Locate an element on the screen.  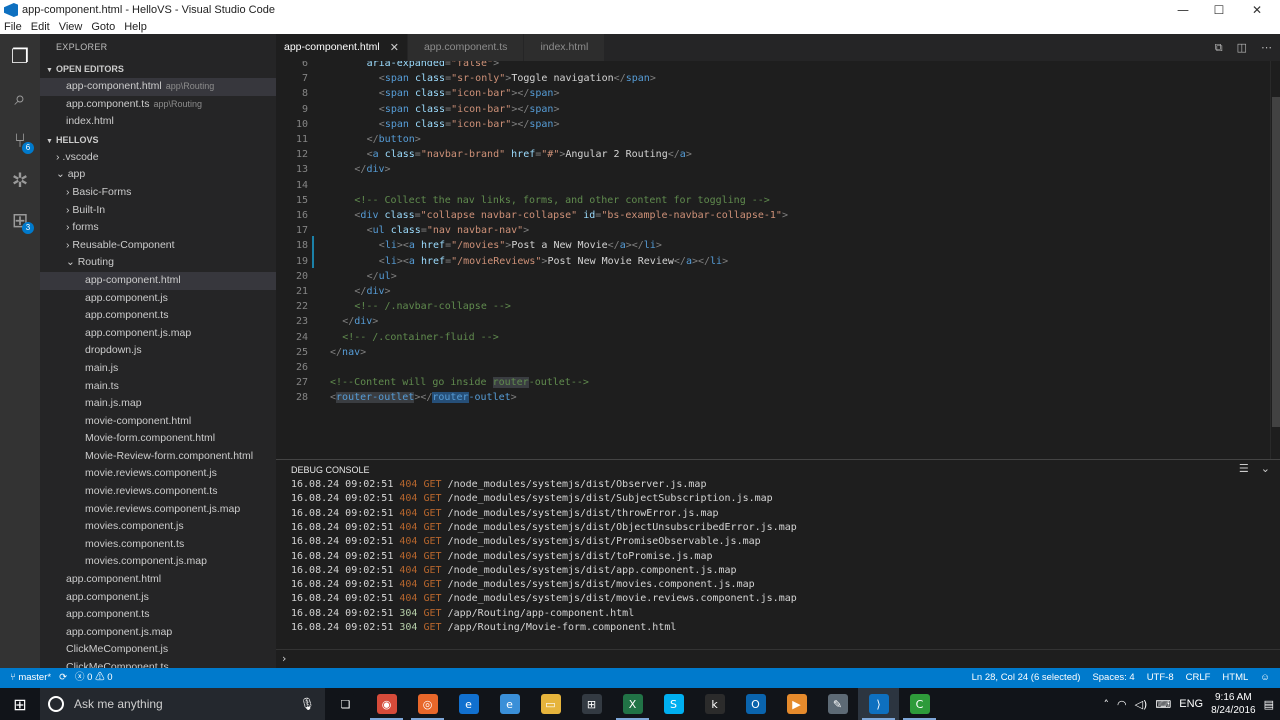
file-tree-item: ⌄ Routing is located at coordinates (158, 263).